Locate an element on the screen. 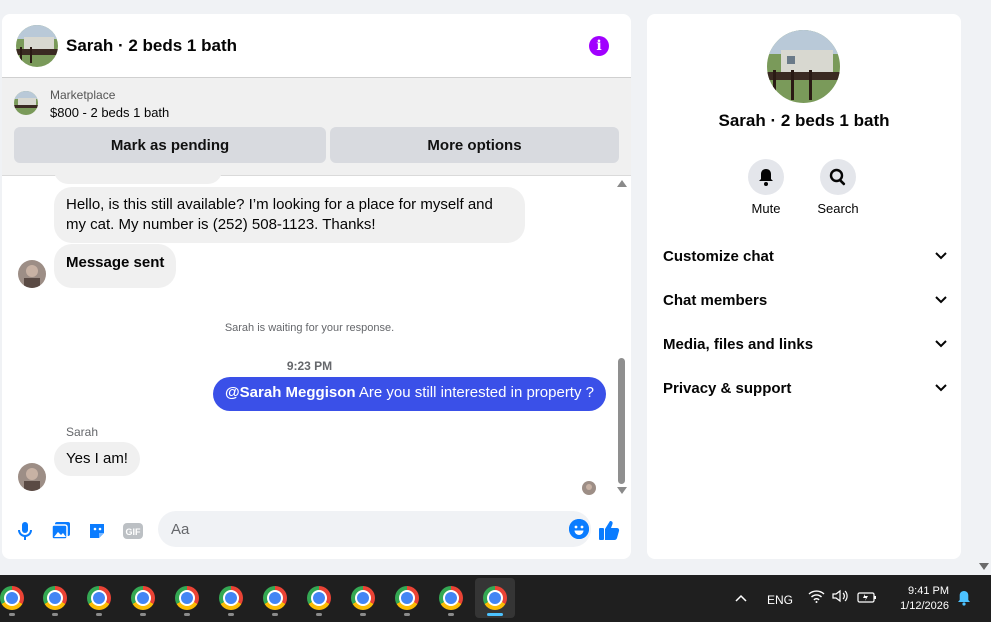 This screenshot has width=991, height=622. info-icon: i is located at coordinates (599, 46).